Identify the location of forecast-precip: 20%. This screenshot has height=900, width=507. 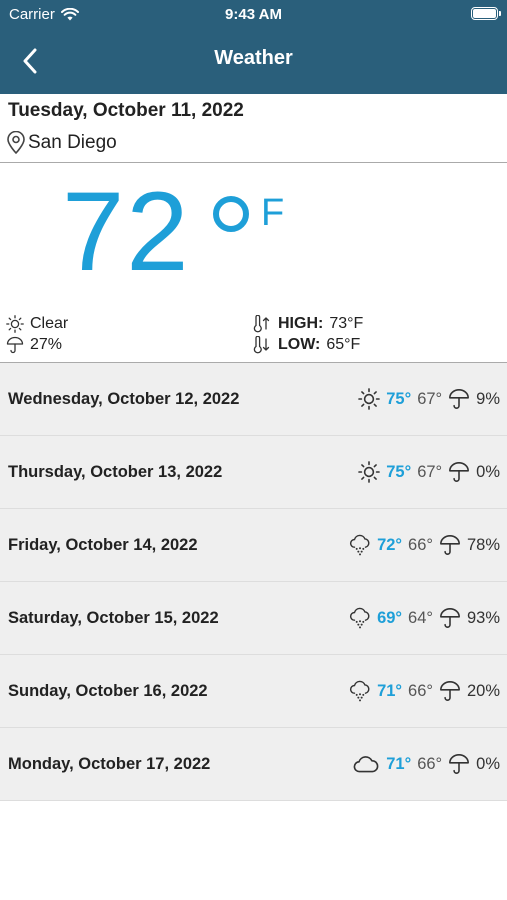
(483, 690).